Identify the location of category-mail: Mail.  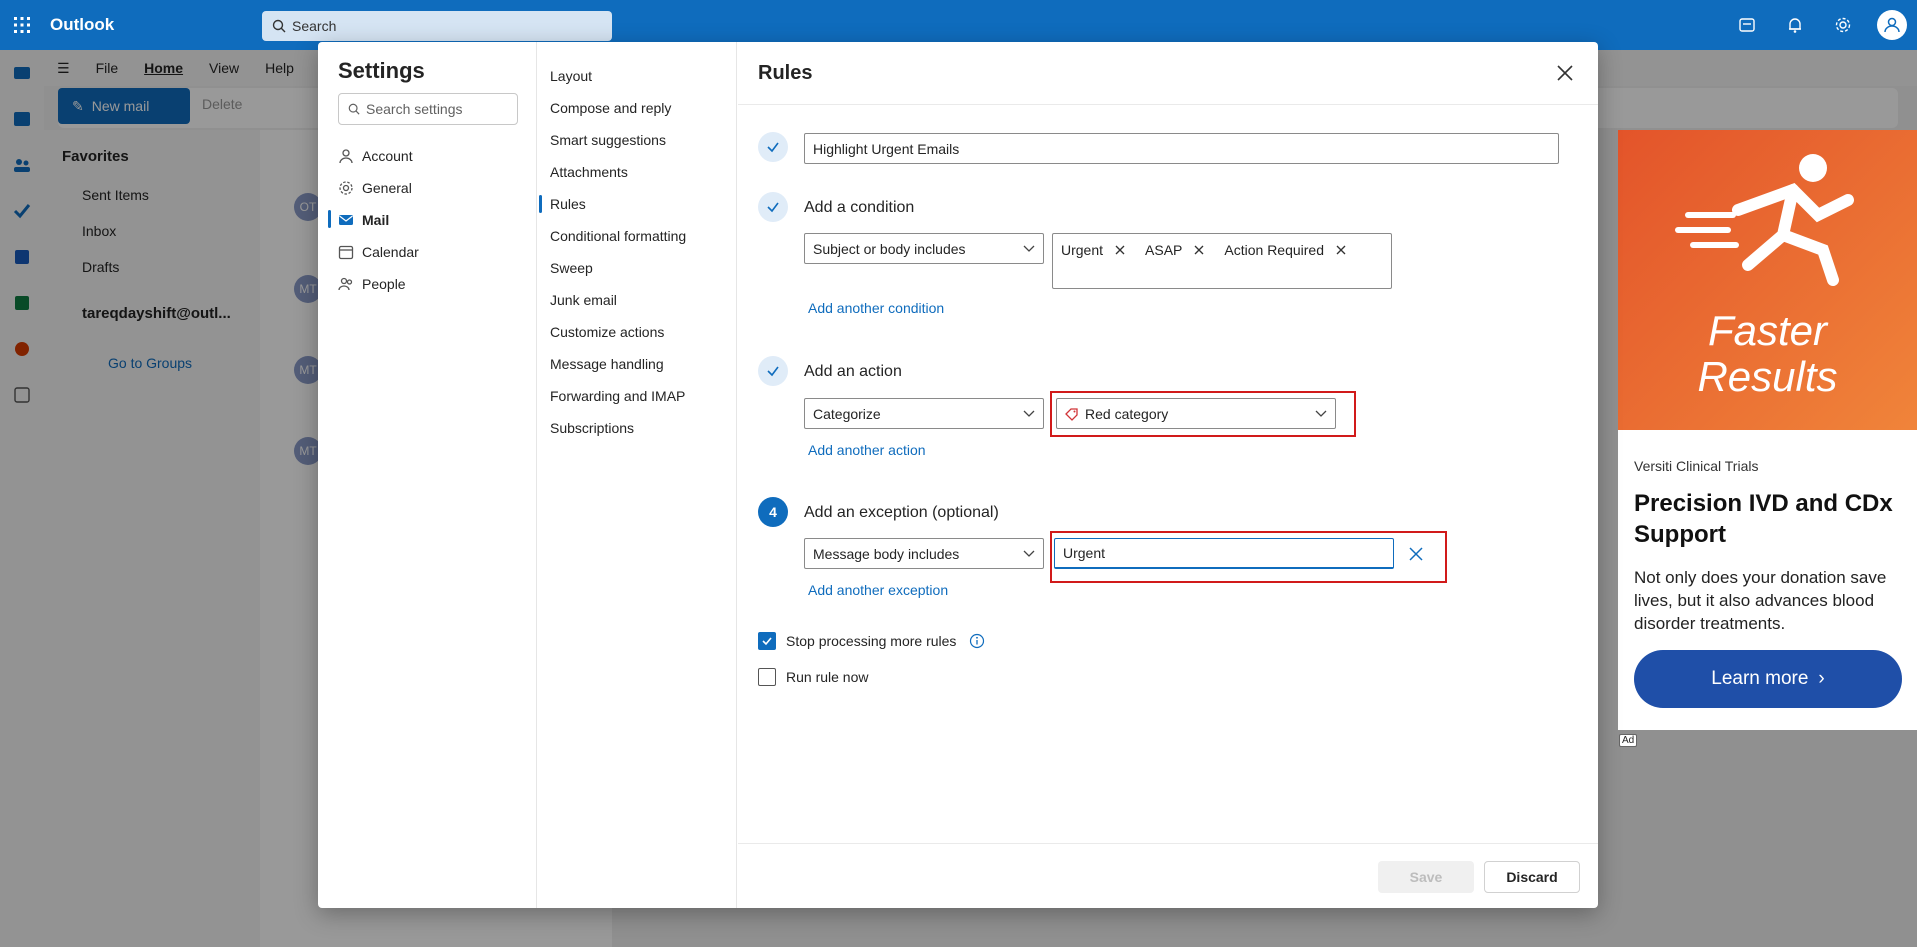
(433, 220).